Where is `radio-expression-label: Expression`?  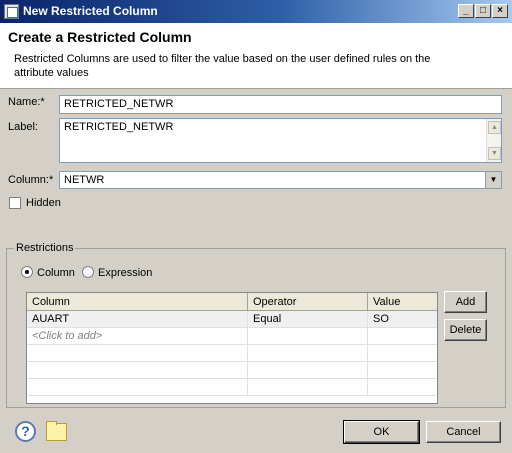 radio-expression-label: Expression is located at coordinates (125, 273).